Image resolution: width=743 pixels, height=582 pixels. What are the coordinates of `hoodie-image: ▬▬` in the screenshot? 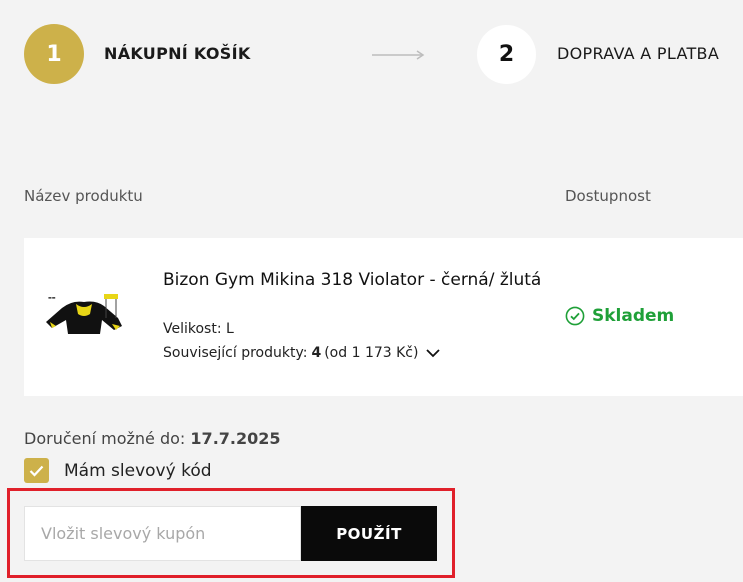 It's located at (84, 314).